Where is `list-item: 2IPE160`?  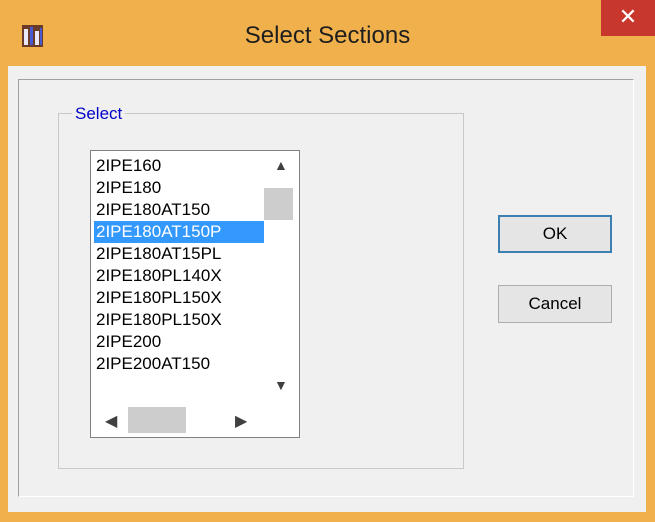
list-item: 2IPE160 is located at coordinates (179, 166).